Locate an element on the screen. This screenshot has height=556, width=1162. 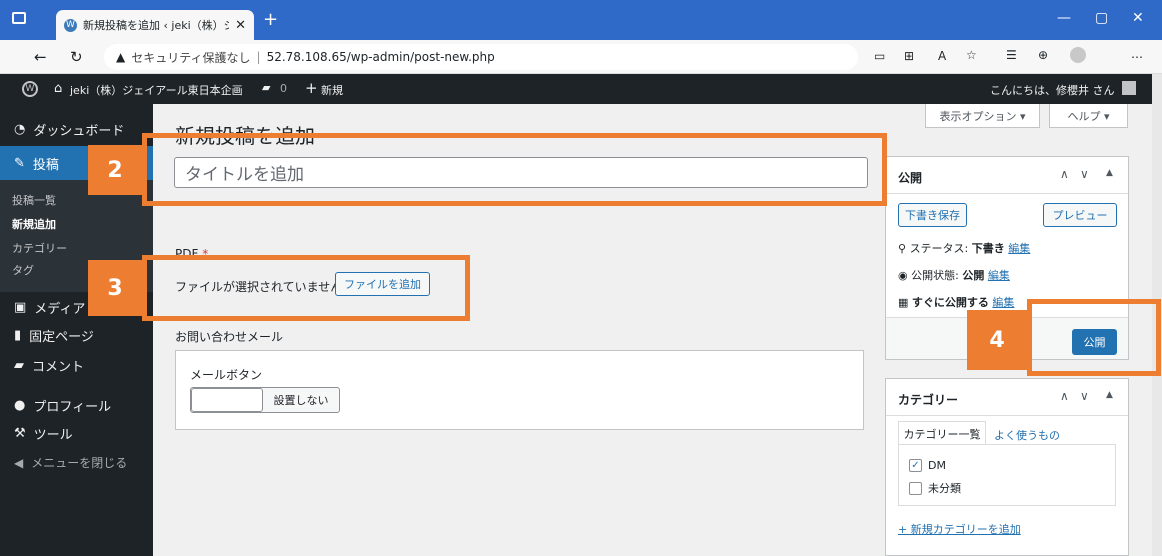
read-aloud-icon: A is located at coordinates (942, 56).